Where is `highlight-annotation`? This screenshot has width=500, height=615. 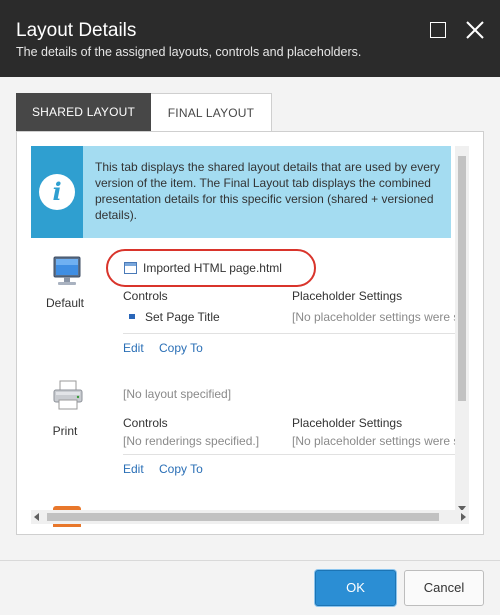 highlight-annotation is located at coordinates (211, 268).